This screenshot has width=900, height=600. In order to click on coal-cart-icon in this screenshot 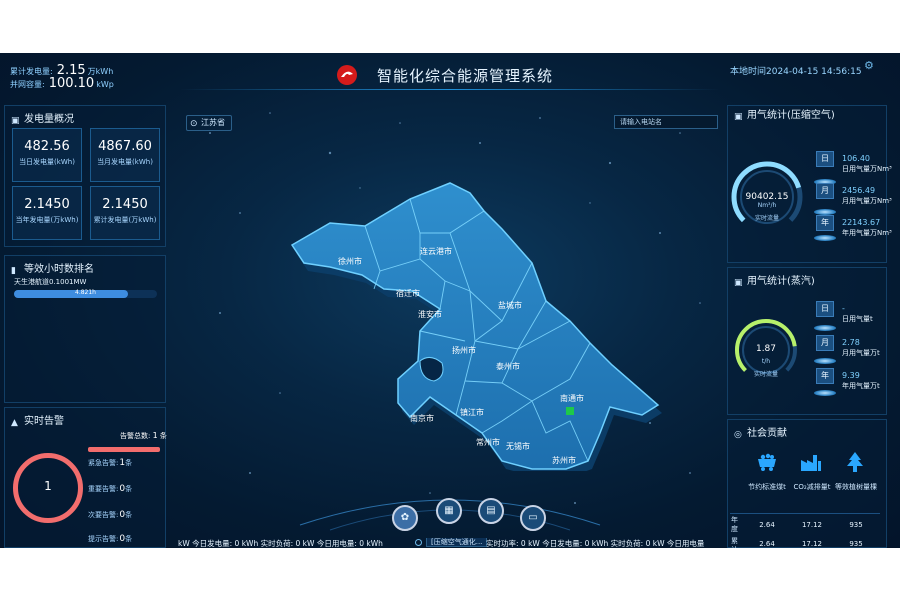, I will do `click(767, 462)`.